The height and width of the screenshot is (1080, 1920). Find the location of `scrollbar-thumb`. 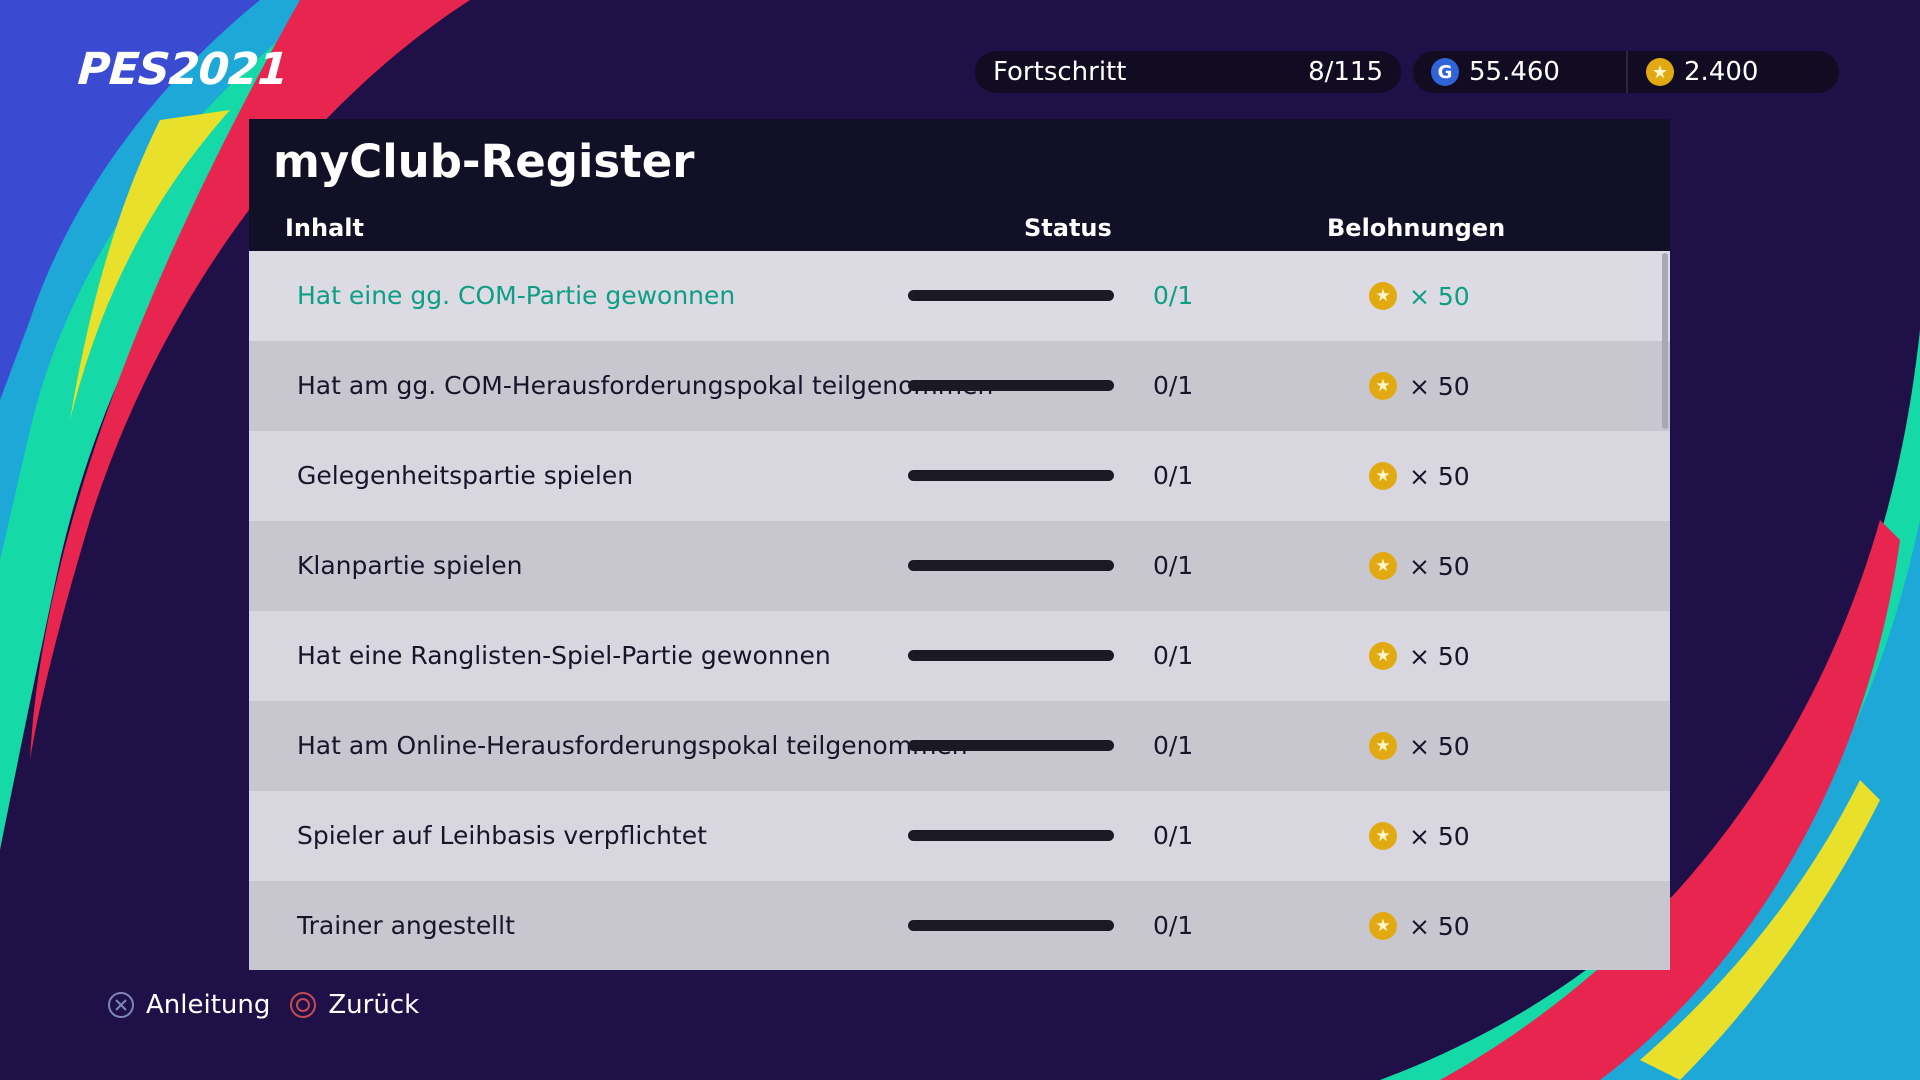

scrollbar-thumb is located at coordinates (1665, 341).